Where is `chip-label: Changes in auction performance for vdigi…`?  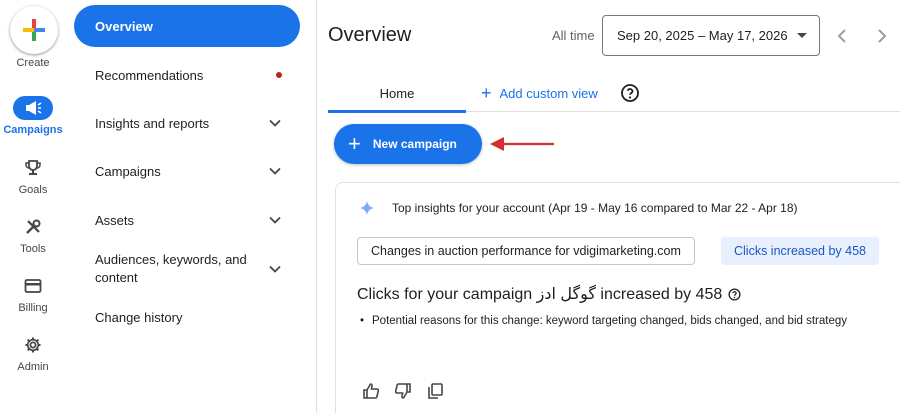
chip-label: Changes in auction performance for vdigi… is located at coordinates (526, 251).